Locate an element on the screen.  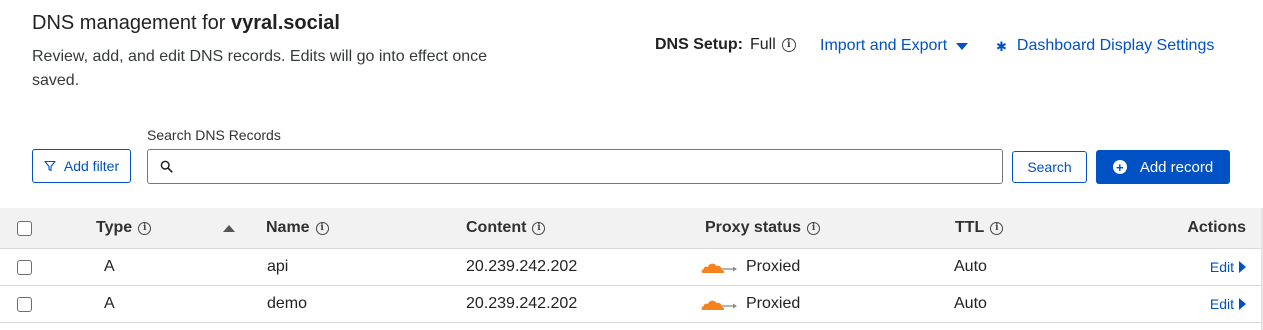
header-name: Name i is located at coordinates (297, 228).